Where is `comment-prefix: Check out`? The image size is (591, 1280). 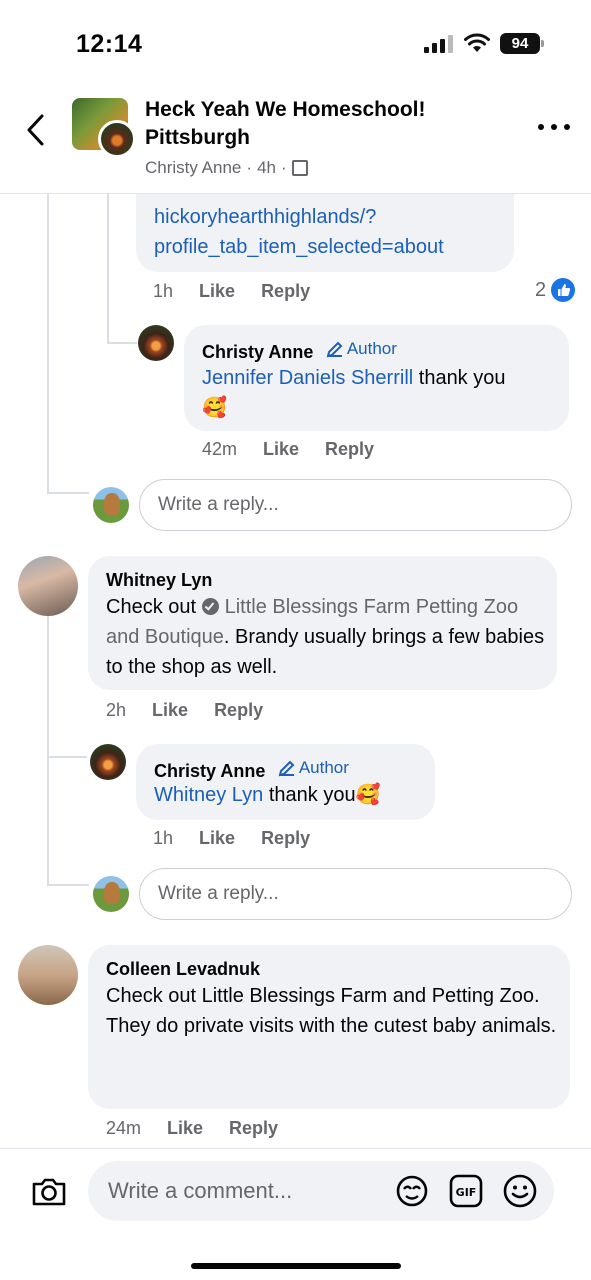 comment-prefix: Check out is located at coordinates (154, 607).